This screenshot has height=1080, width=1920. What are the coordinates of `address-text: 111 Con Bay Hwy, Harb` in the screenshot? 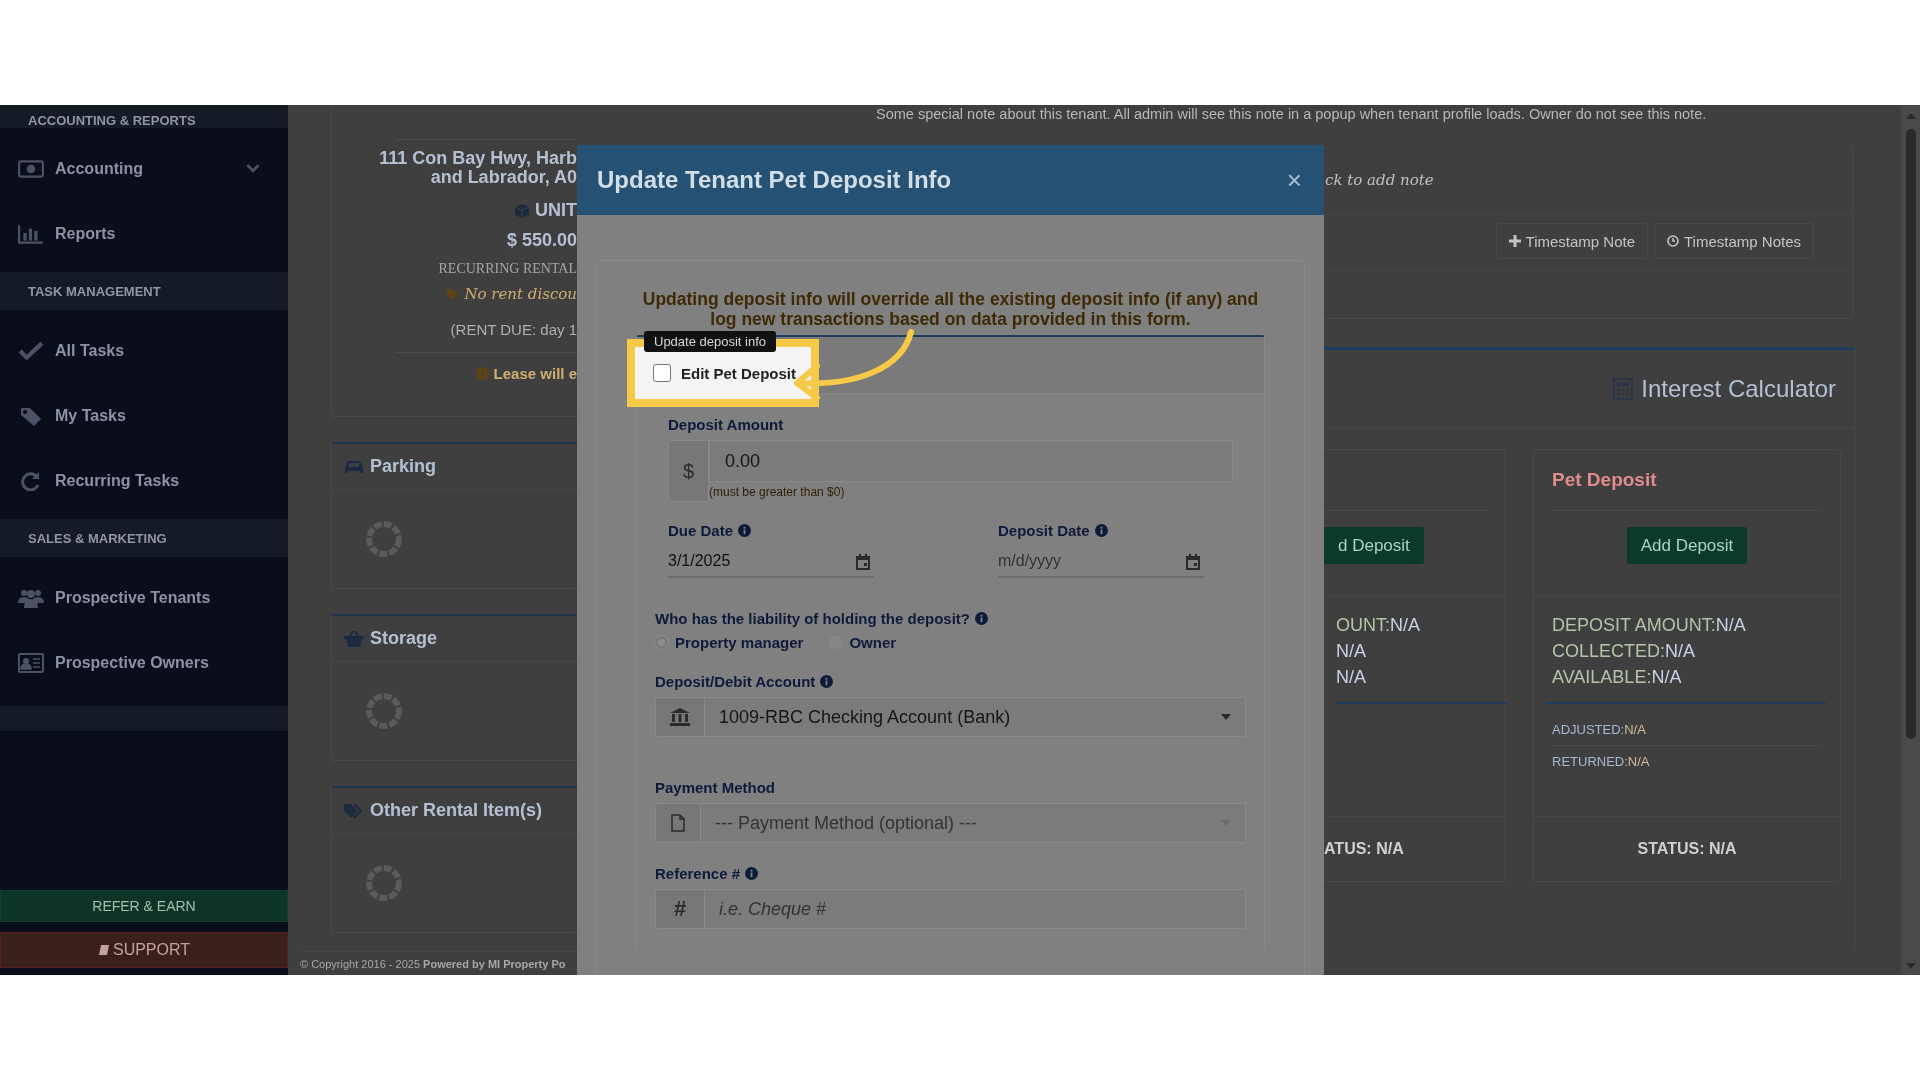 It's located at (478, 158).